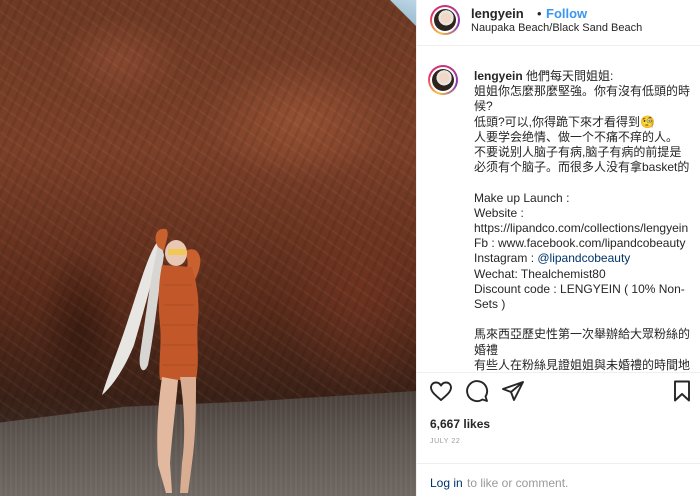 The width and height of the screenshot is (700, 497). I want to click on caption-line: Sets ), so click(490, 304).